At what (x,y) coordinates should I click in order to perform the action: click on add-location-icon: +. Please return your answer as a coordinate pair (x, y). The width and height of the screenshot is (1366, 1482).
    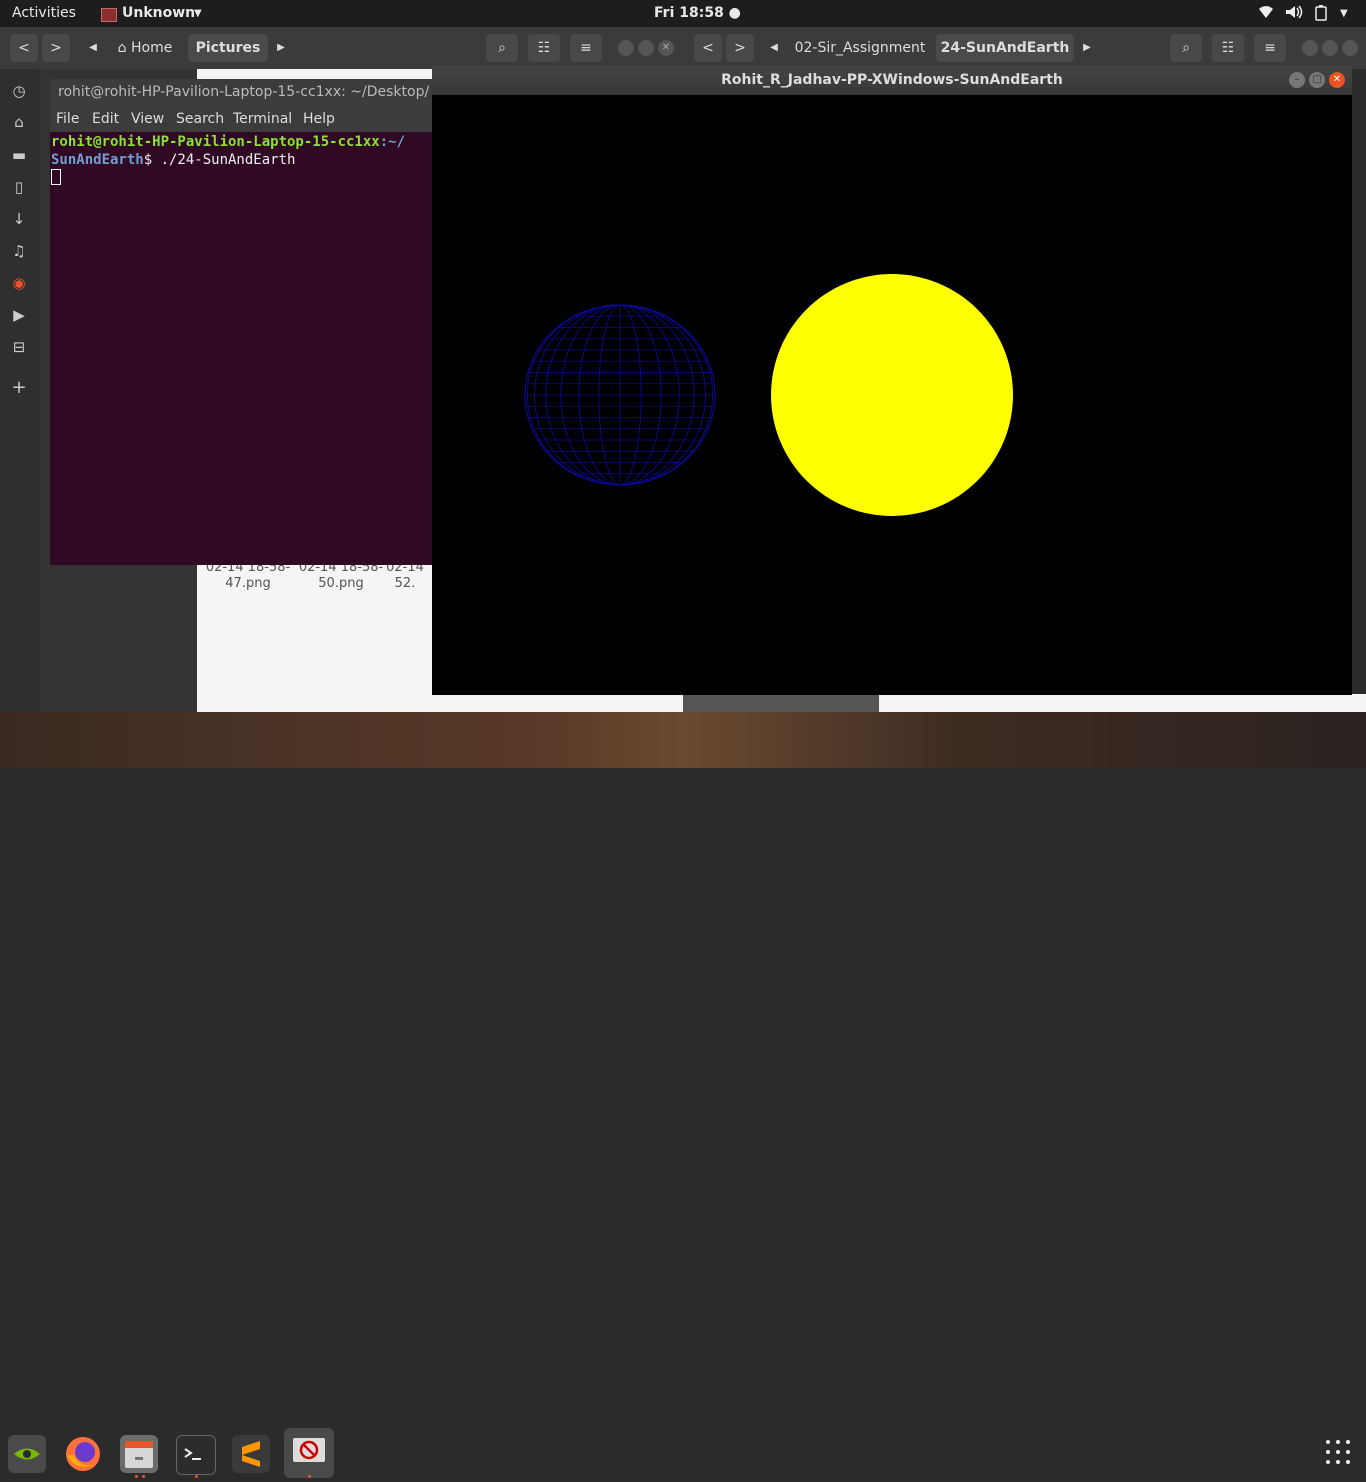
    Looking at the image, I should click on (19, 387).